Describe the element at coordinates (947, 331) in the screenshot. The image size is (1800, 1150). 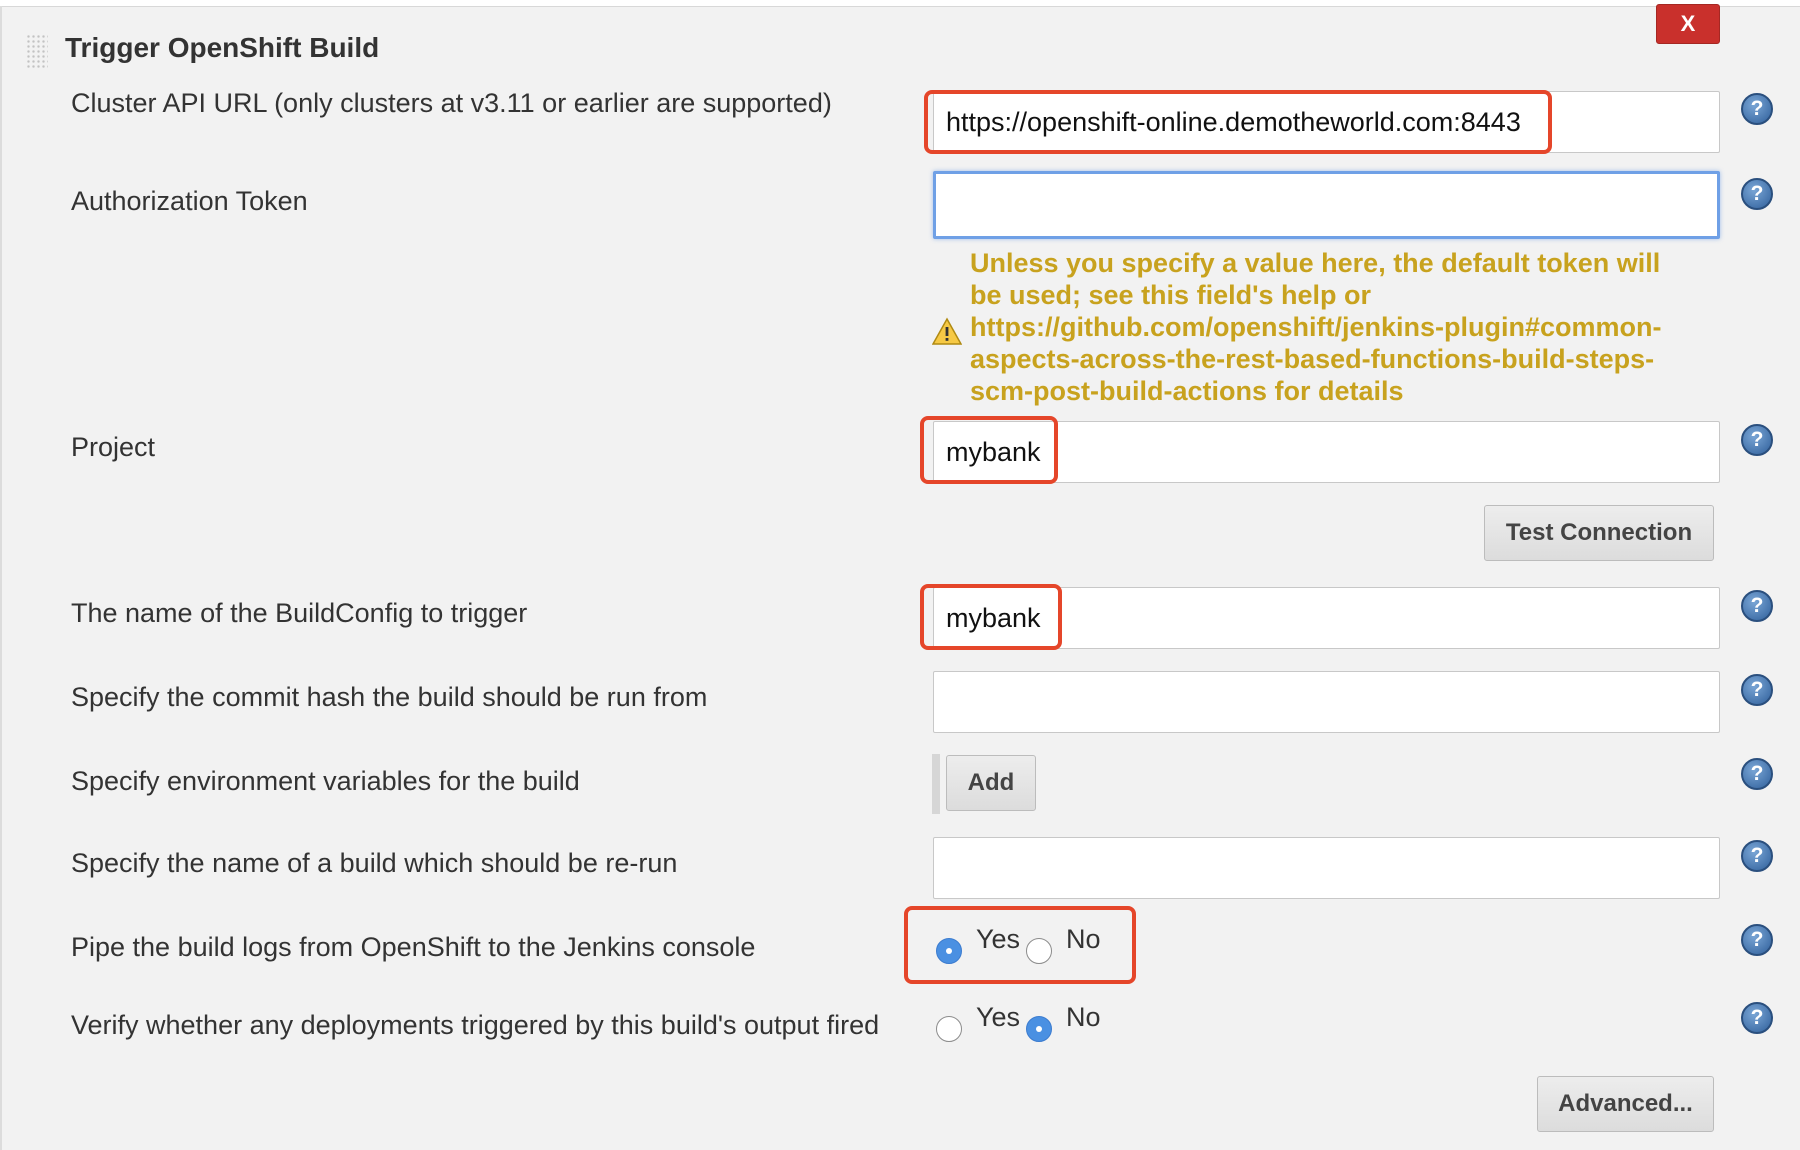
I see `warning-icon` at that location.